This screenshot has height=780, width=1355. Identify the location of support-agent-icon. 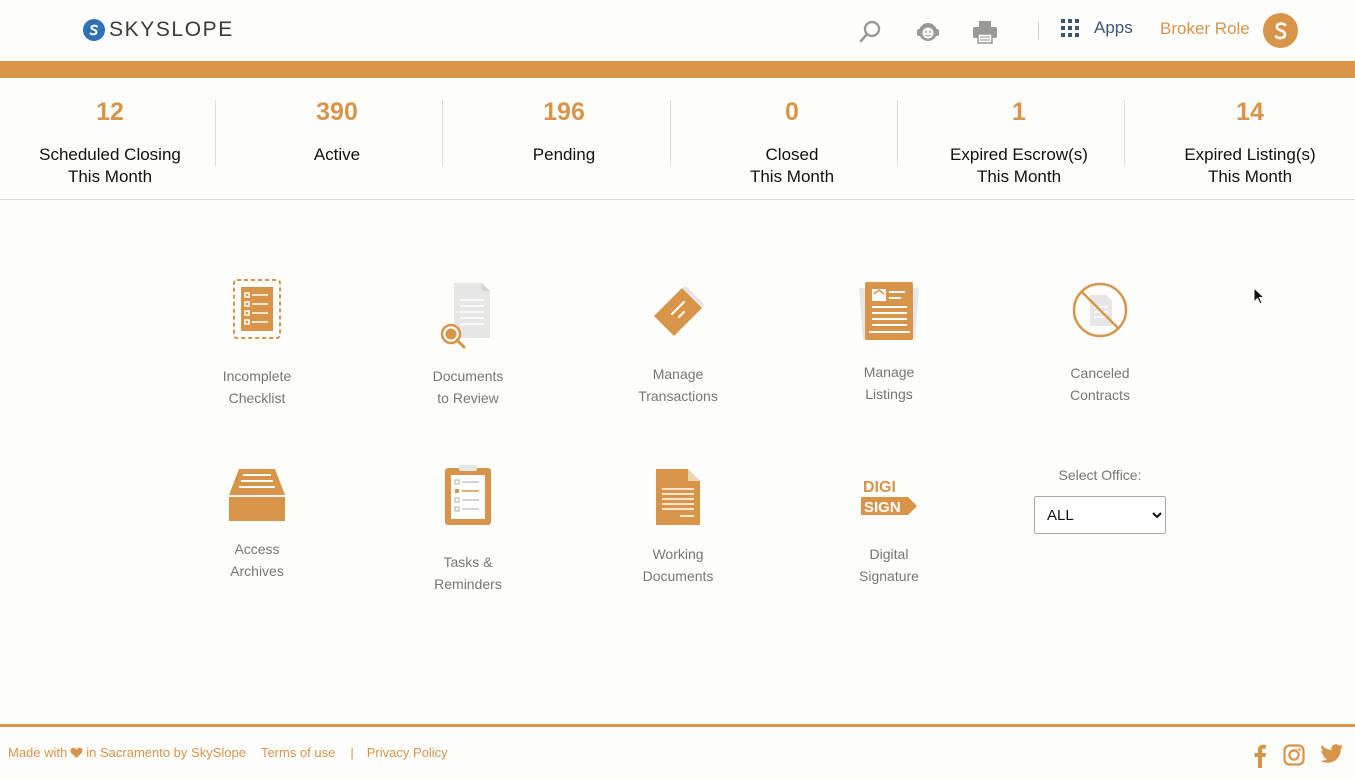
(928, 32).